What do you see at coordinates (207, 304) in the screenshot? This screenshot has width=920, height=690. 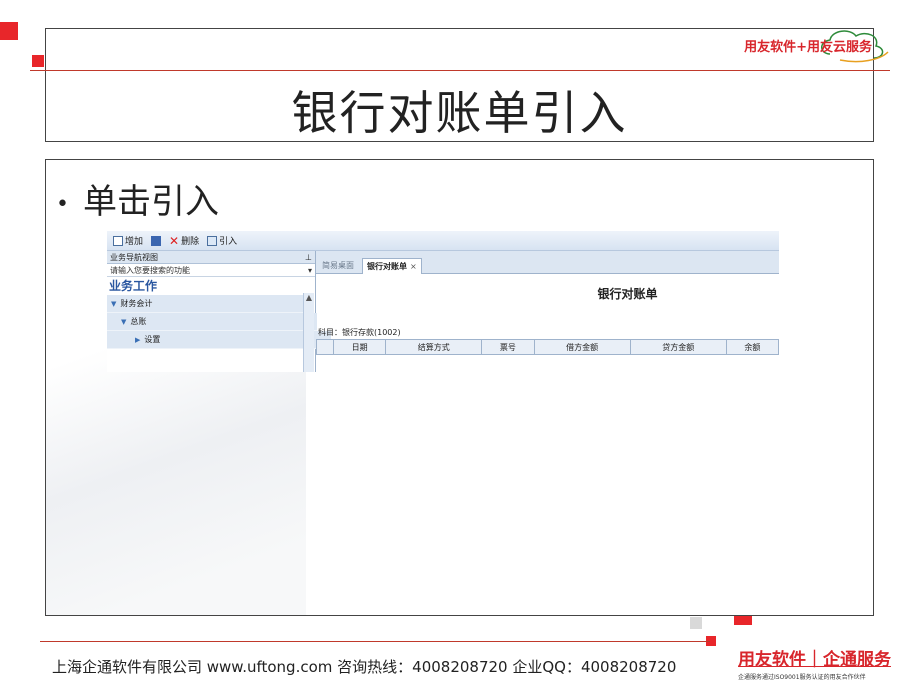 I see `tree-item-finance: ▼ 财务会计` at bounding box center [207, 304].